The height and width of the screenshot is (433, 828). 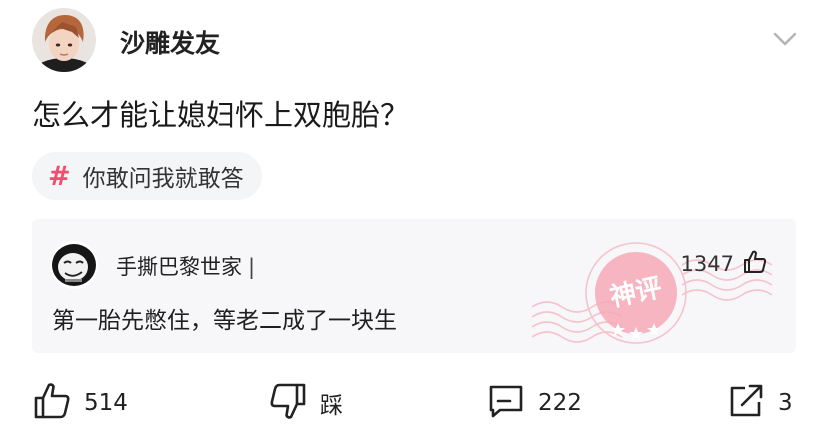 What do you see at coordinates (506, 403) in the screenshot?
I see `comment-icon` at bounding box center [506, 403].